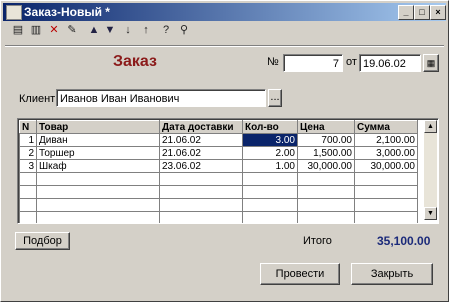 The image size is (449, 302). I want to click on date-label: от, so click(351, 62).